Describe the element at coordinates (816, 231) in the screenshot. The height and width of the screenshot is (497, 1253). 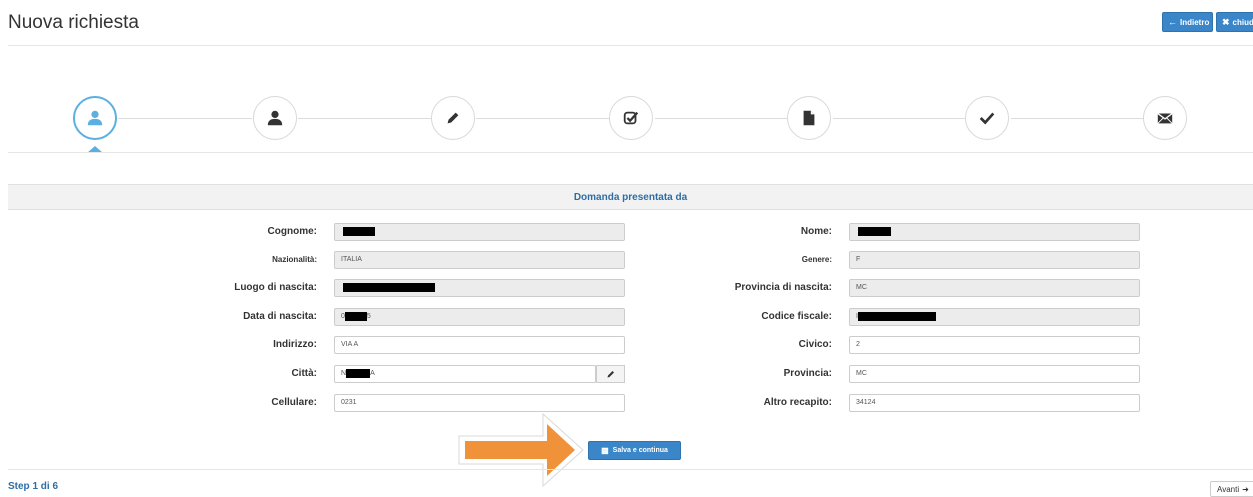
I see `nome-label: Nome:` at that location.